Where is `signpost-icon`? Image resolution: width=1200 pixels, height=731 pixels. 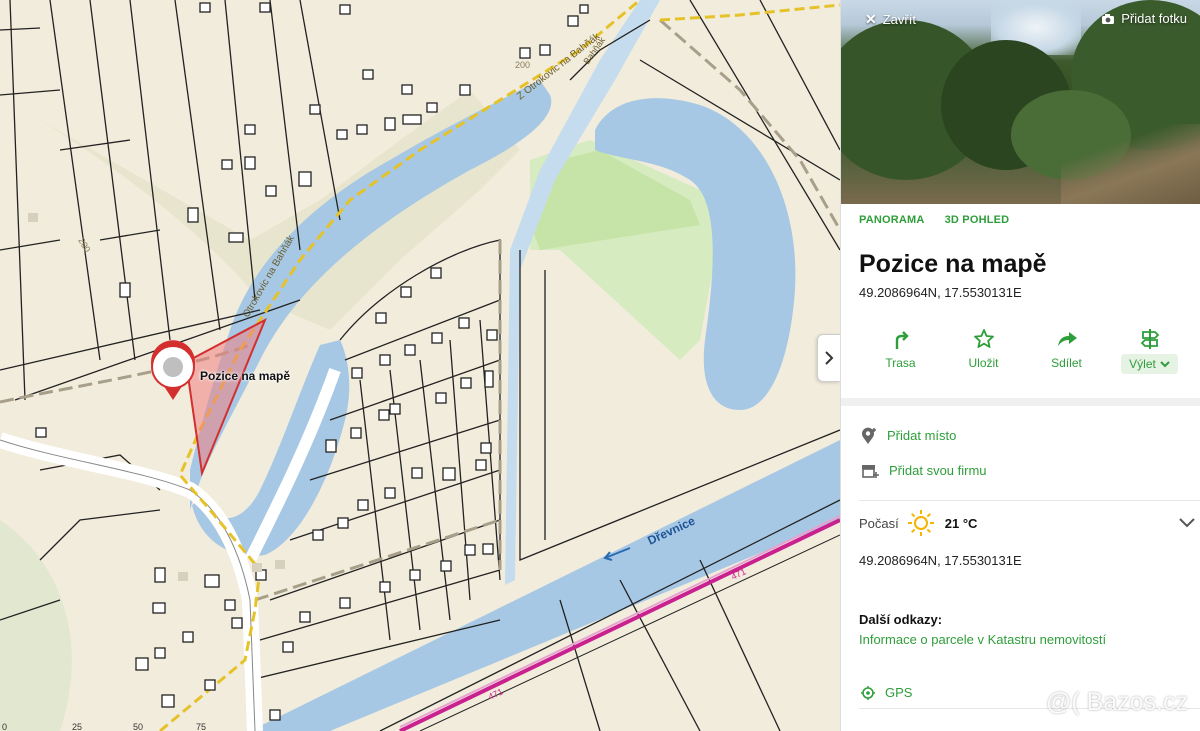
signpost-icon is located at coordinates (1149, 339).